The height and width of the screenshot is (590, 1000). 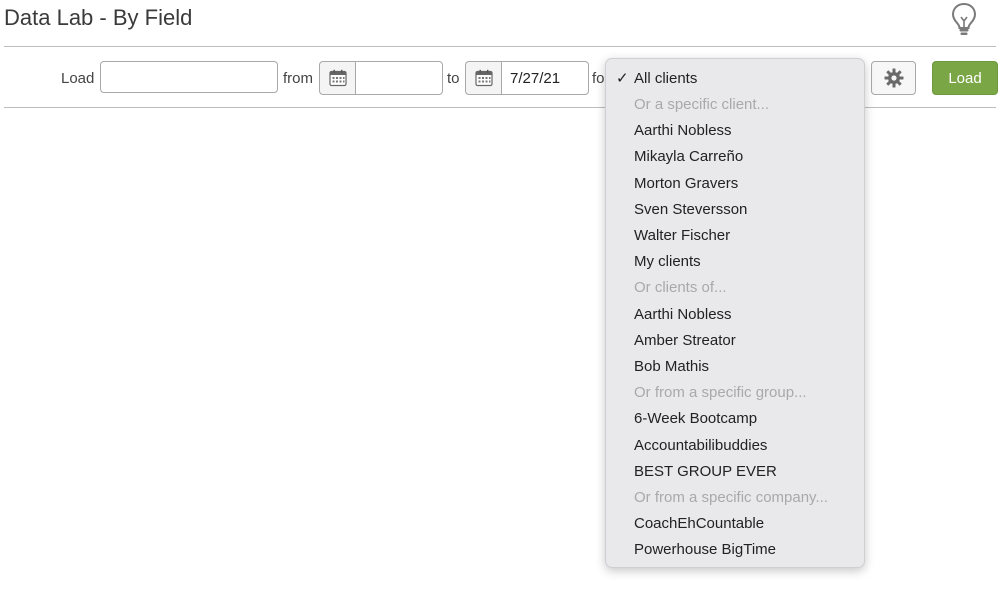 What do you see at coordinates (700, 446) in the screenshot?
I see `option-group: Accountabilibuddies` at bounding box center [700, 446].